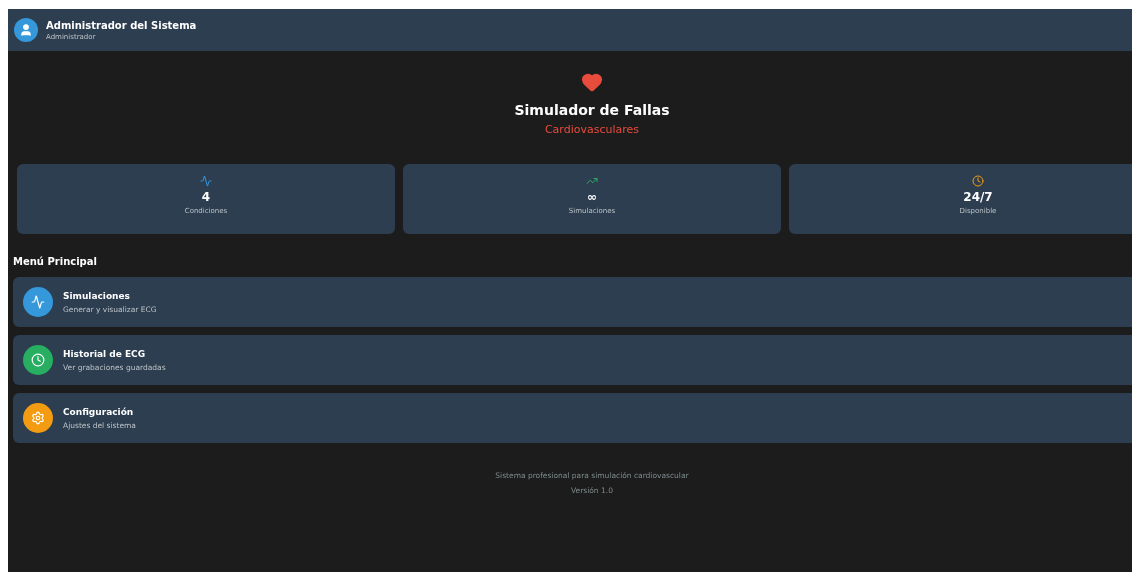 The width and height of the screenshot is (1132, 572). I want to click on heart-icon, so click(592, 82).